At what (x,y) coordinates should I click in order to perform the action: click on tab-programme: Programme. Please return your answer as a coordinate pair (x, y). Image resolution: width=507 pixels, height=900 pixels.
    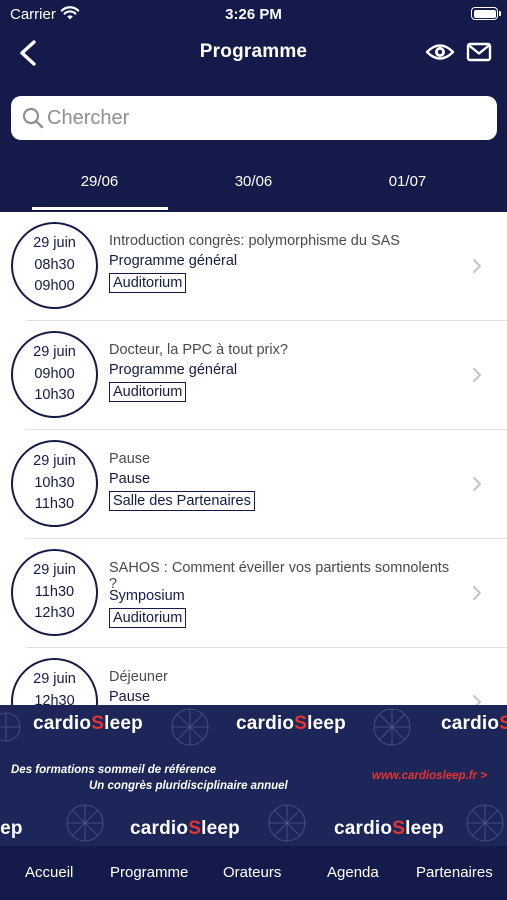
    Looking at the image, I should click on (149, 872).